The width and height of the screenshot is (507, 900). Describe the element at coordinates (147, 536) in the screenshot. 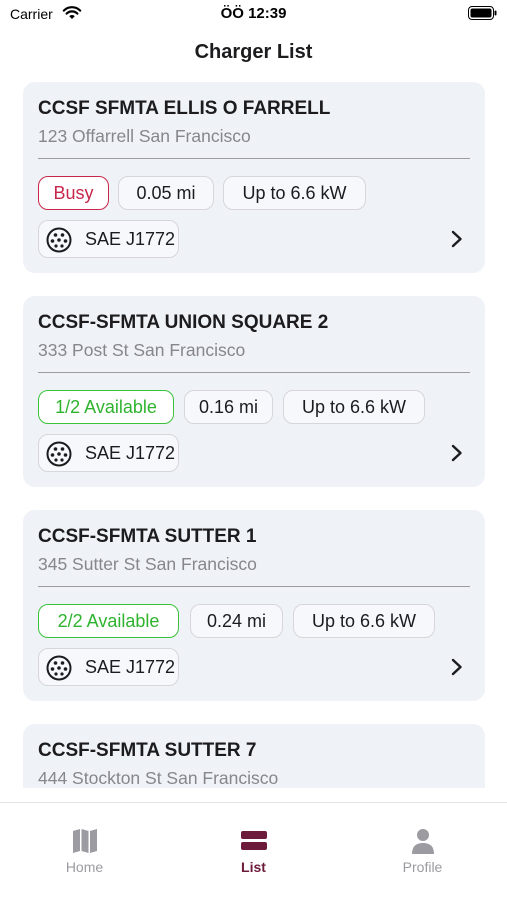

I see `charger-name: CCSF-SFMTA SUTTER 1` at that location.